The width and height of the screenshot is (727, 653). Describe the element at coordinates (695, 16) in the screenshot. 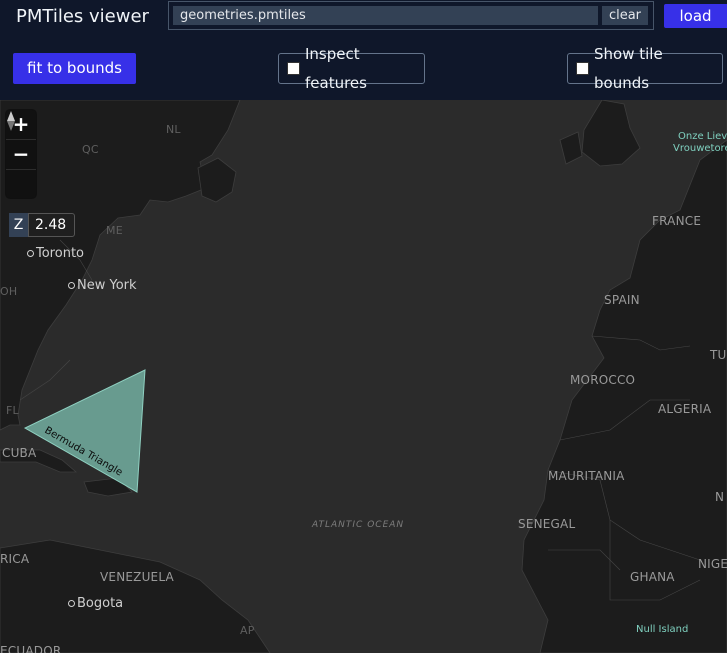

I see `load-button: load` at that location.